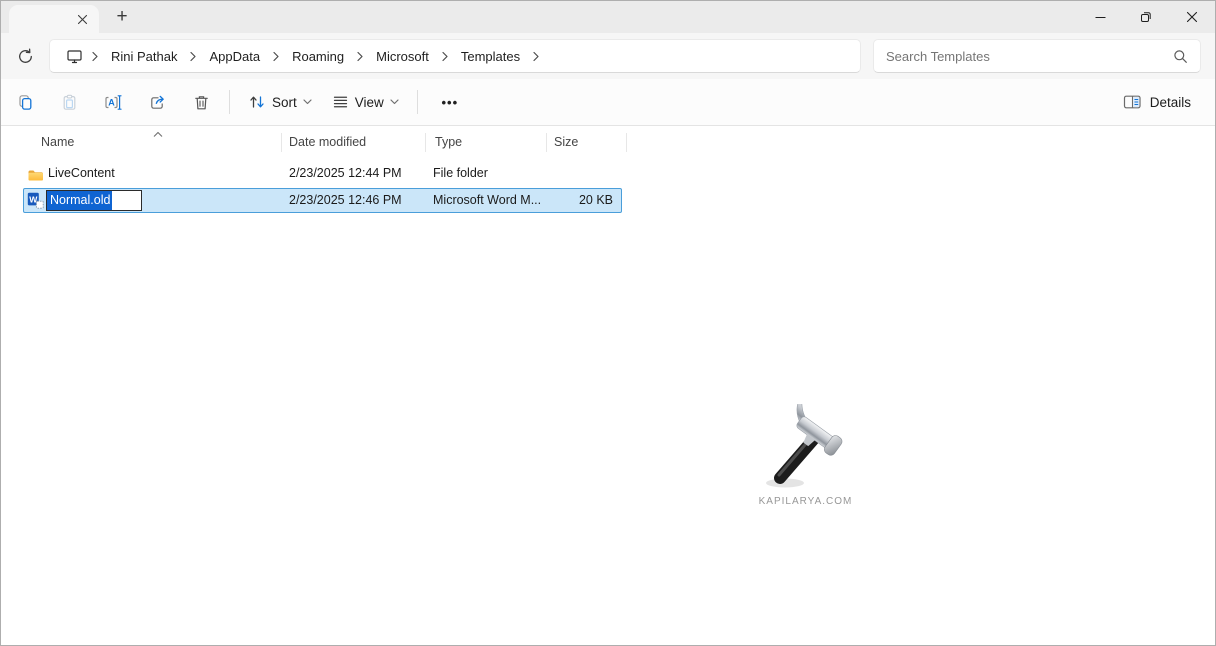  Describe the element at coordinates (608, 17) in the screenshot. I see `titlebar: +` at that location.